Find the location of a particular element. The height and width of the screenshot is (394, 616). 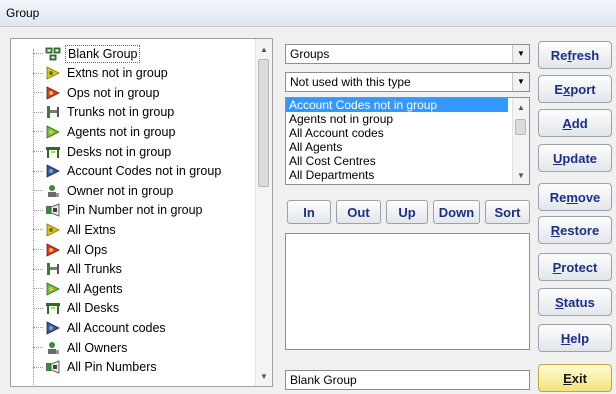

tree-item-label: Agents not in group is located at coordinates (121, 131).